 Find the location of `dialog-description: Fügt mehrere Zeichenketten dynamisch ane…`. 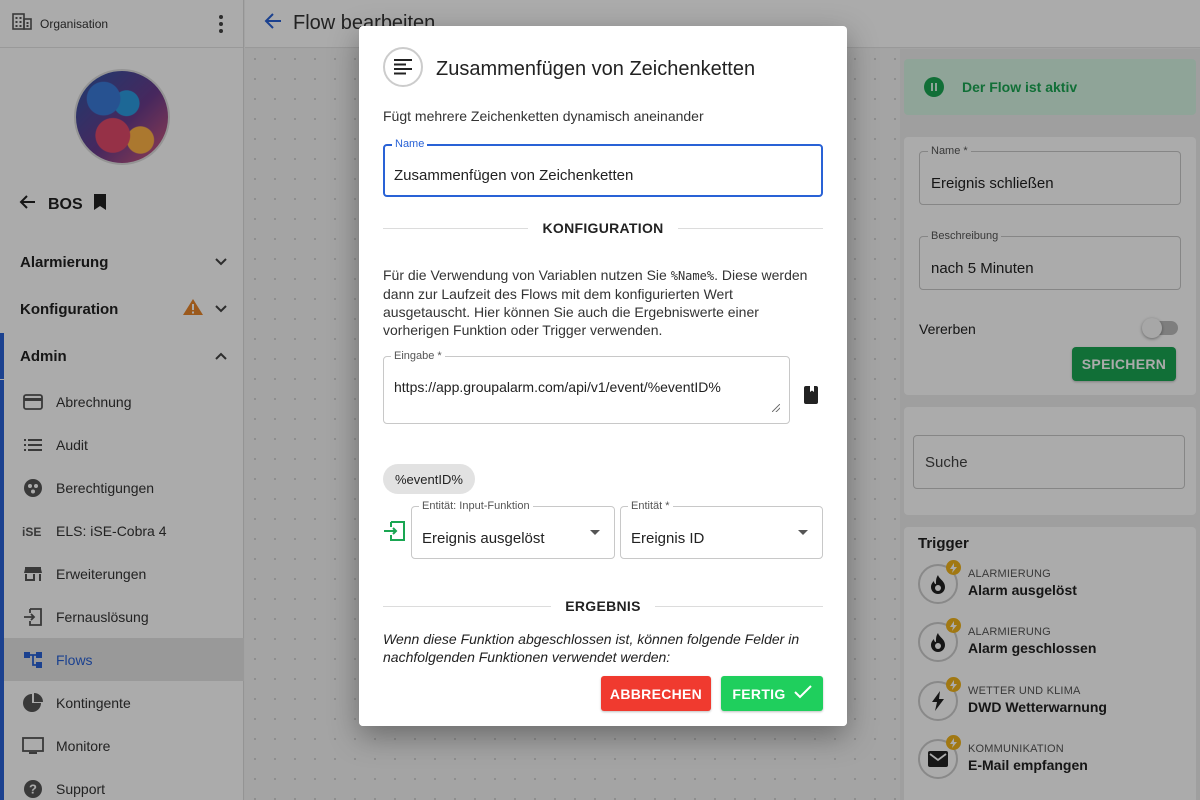

dialog-description: Fügt mehrere Zeichenketten dynamisch ane… is located at coordinates (543, 116).